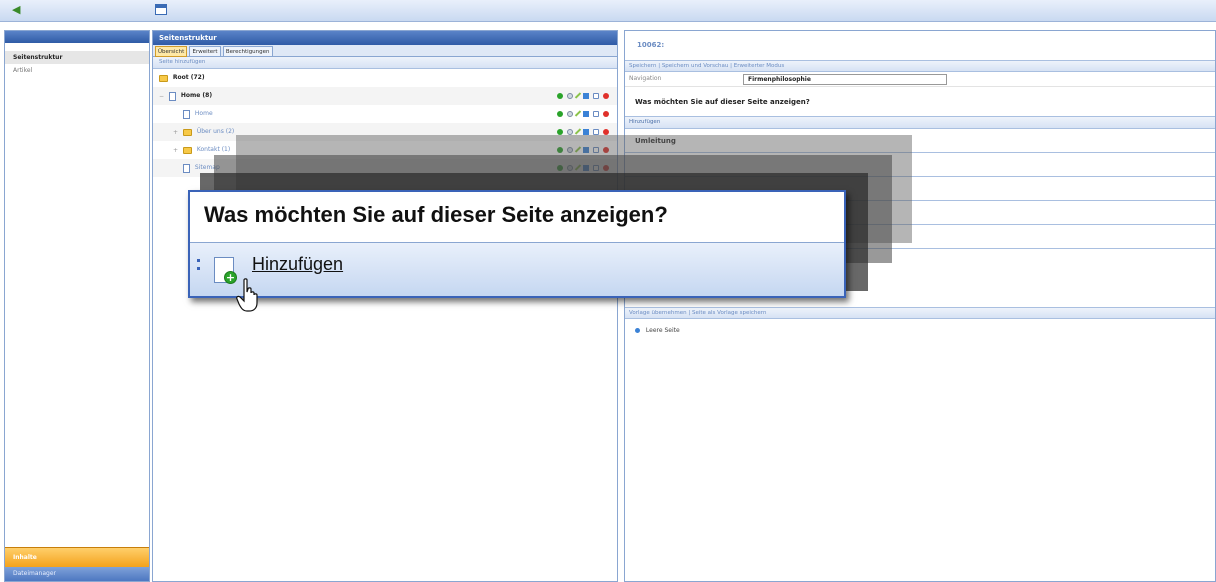 The height and width of the screenshot is (582, 1216). Describe the element at coordinates (385, 114) in the screenshot. I see `tree-row-home-page: Home` at that location.